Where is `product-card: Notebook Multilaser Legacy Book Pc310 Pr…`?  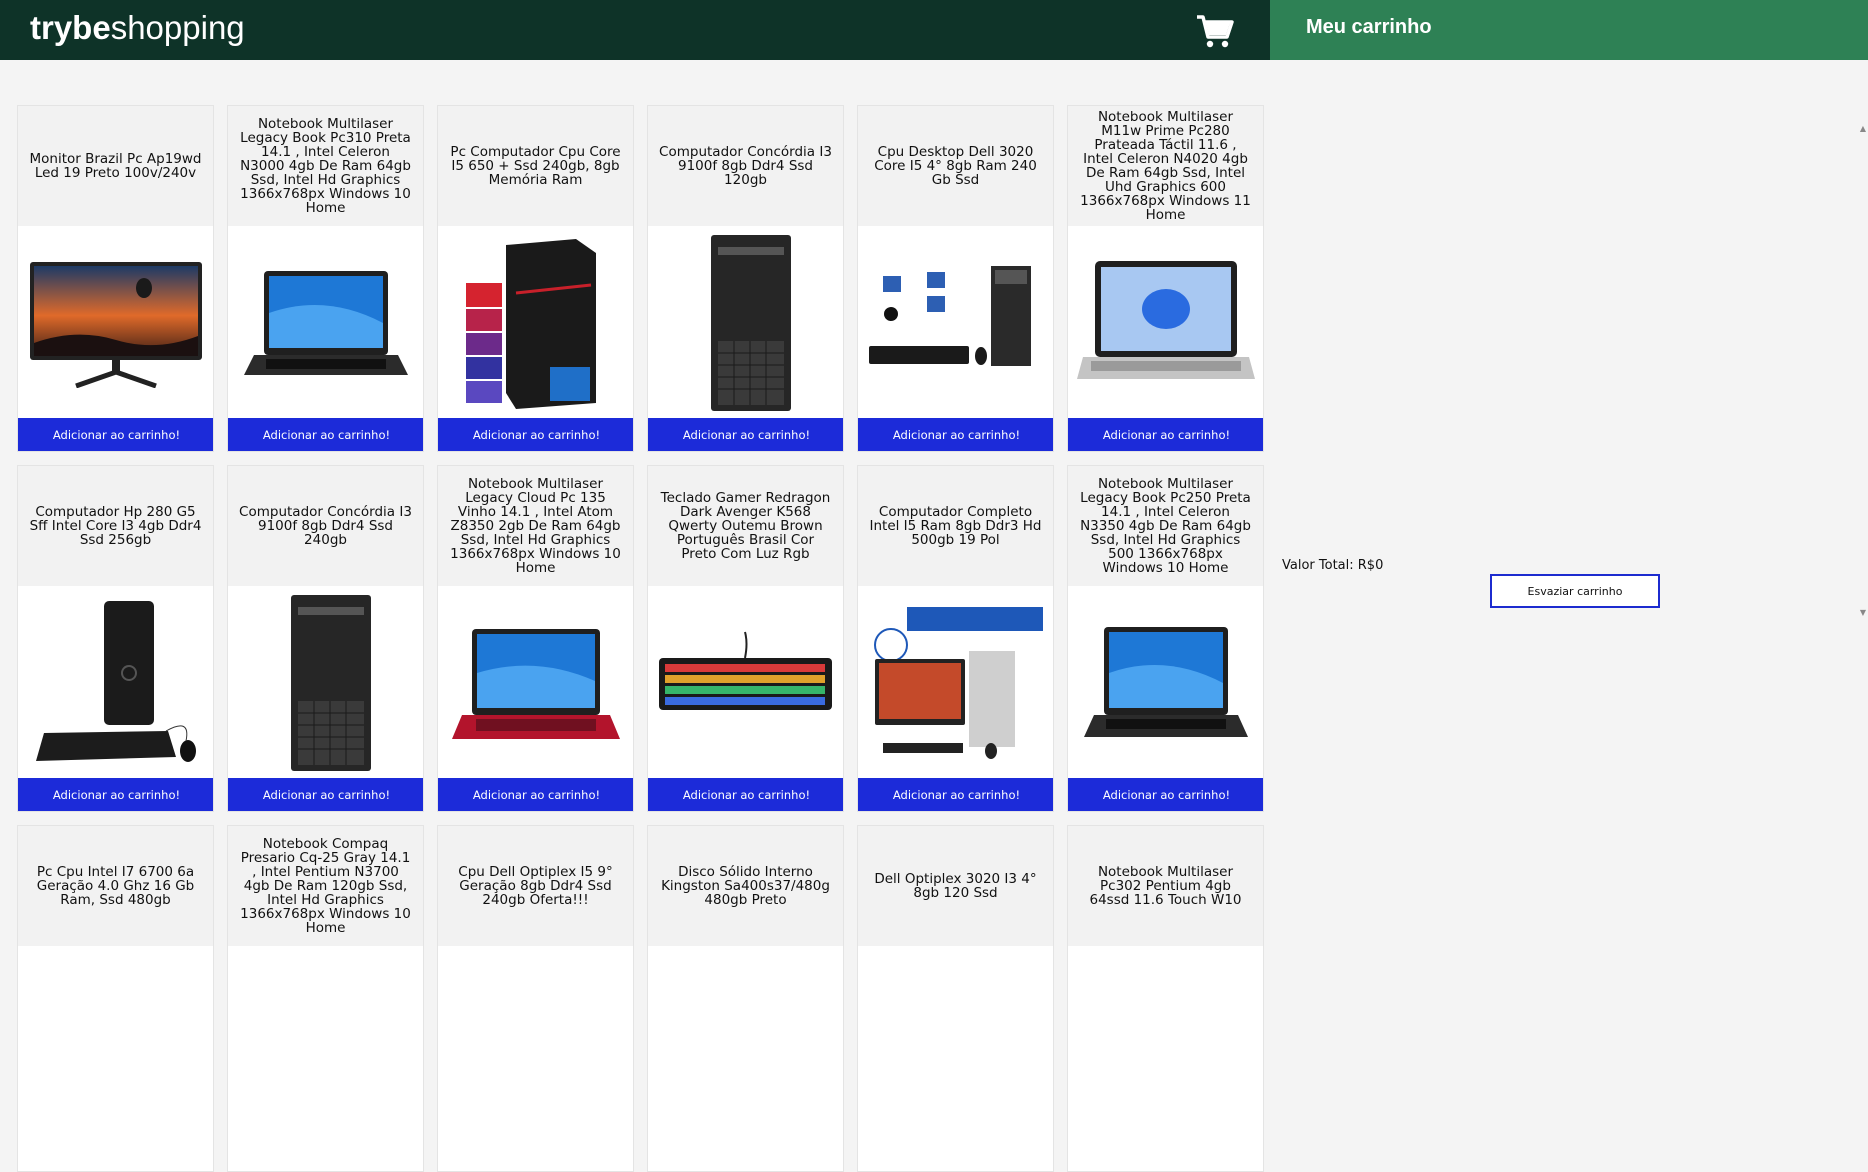 product-card: Notebook Multilaser Legacy Book Pc310 Pr… is located at coordinates (325, 278).